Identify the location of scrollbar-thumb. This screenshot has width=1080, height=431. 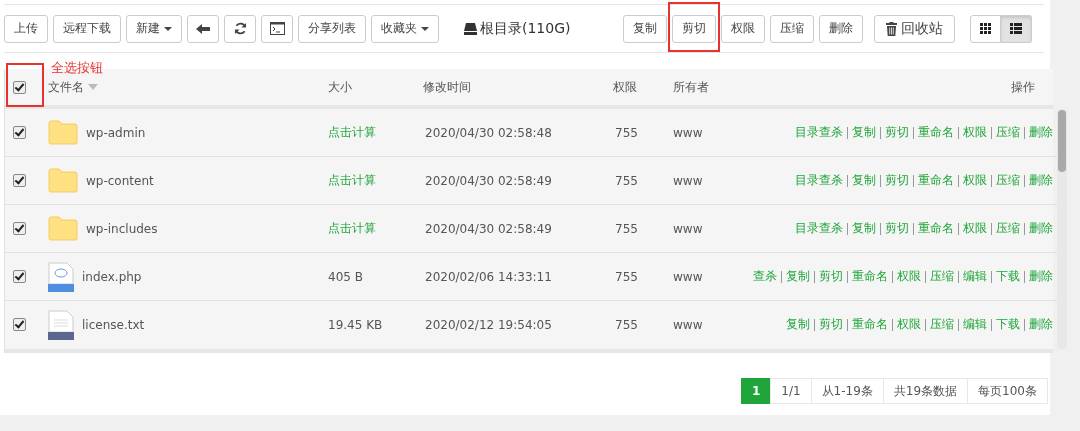
(1062, 141).